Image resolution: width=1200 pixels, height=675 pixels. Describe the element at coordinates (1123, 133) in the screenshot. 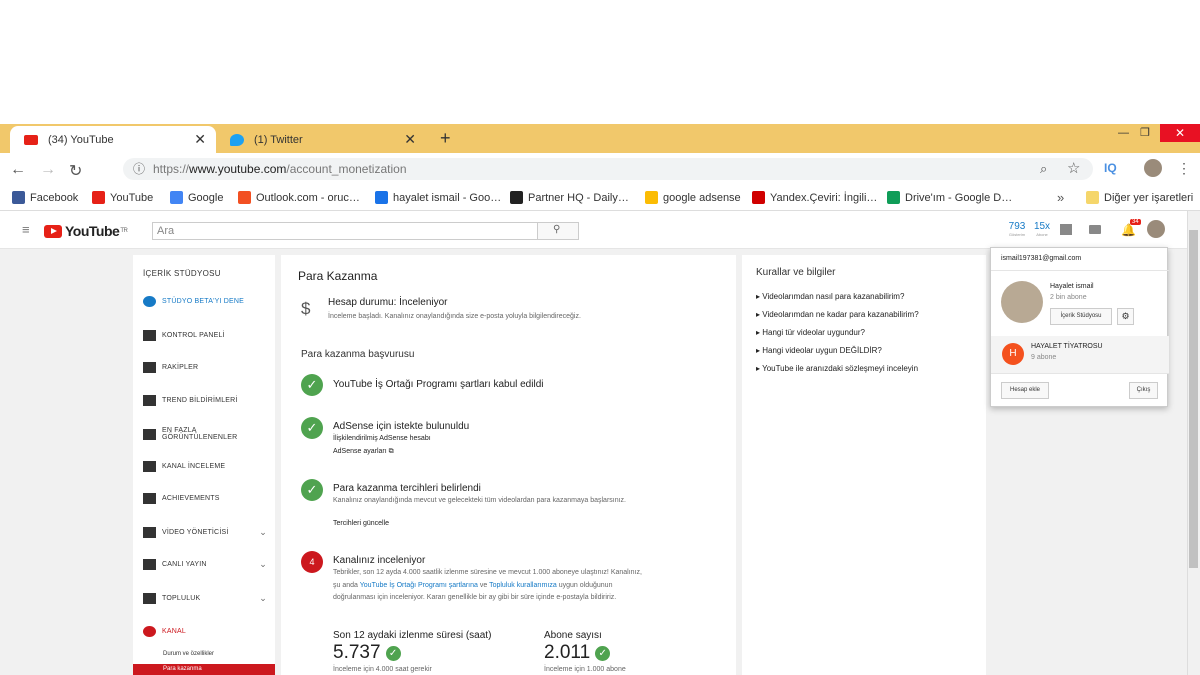

I see `minimize-icon: —` at that location.